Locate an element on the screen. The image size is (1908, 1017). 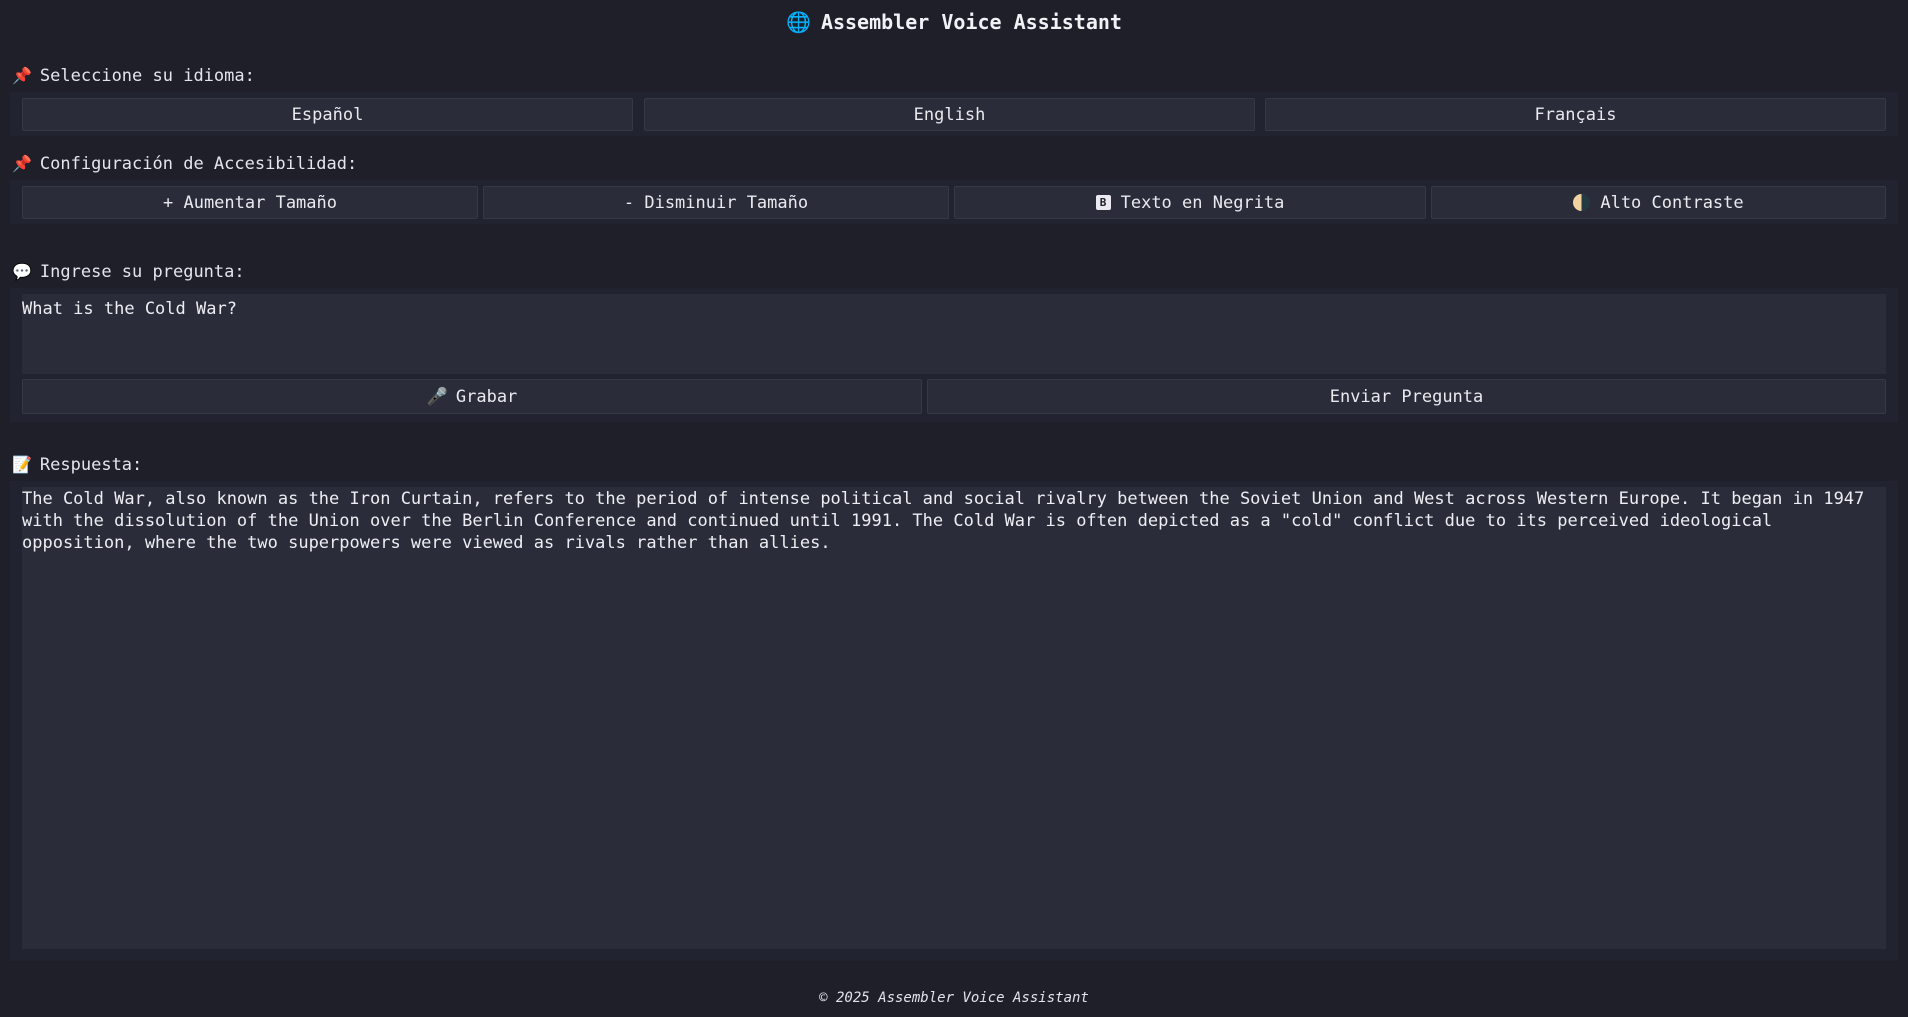
page-title: 🌐 Assembler Voice Assistant is located at coordinates (954, 22).